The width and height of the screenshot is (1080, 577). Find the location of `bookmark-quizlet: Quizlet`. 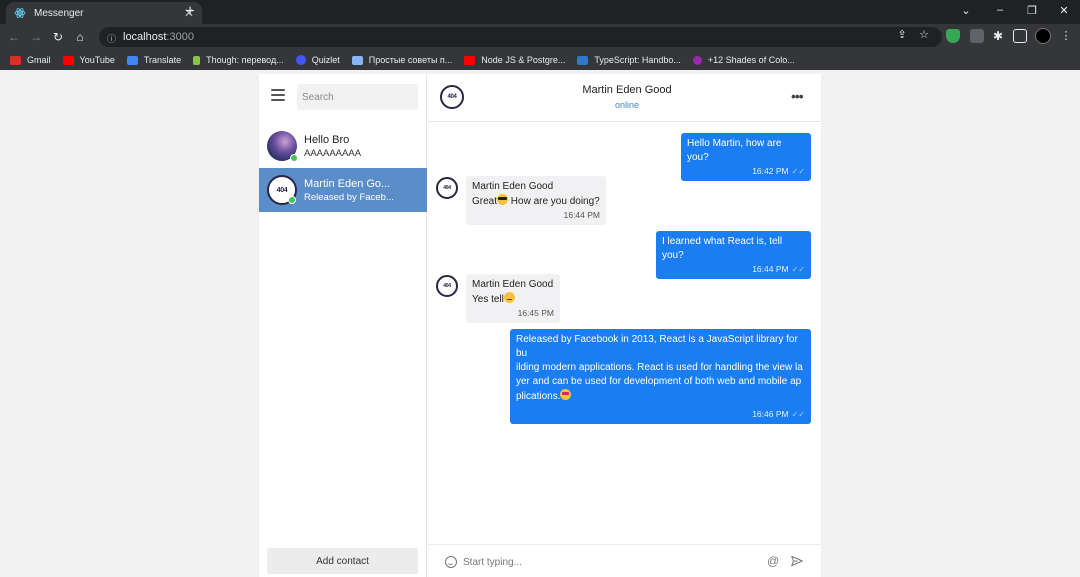

bookmark-quizlet: Quizlet is located at coordinates (317, 60).